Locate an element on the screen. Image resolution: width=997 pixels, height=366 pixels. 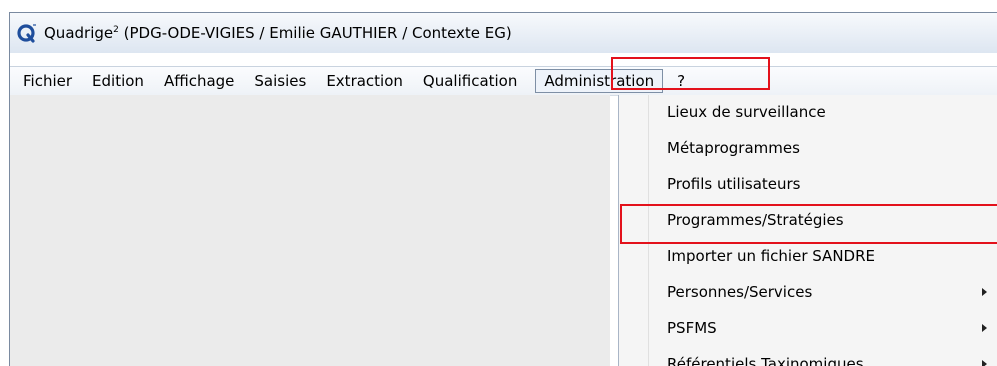
menu-item-lieux-de-surveillance: Lieux de surveillance is located at coordinates (808, 112).